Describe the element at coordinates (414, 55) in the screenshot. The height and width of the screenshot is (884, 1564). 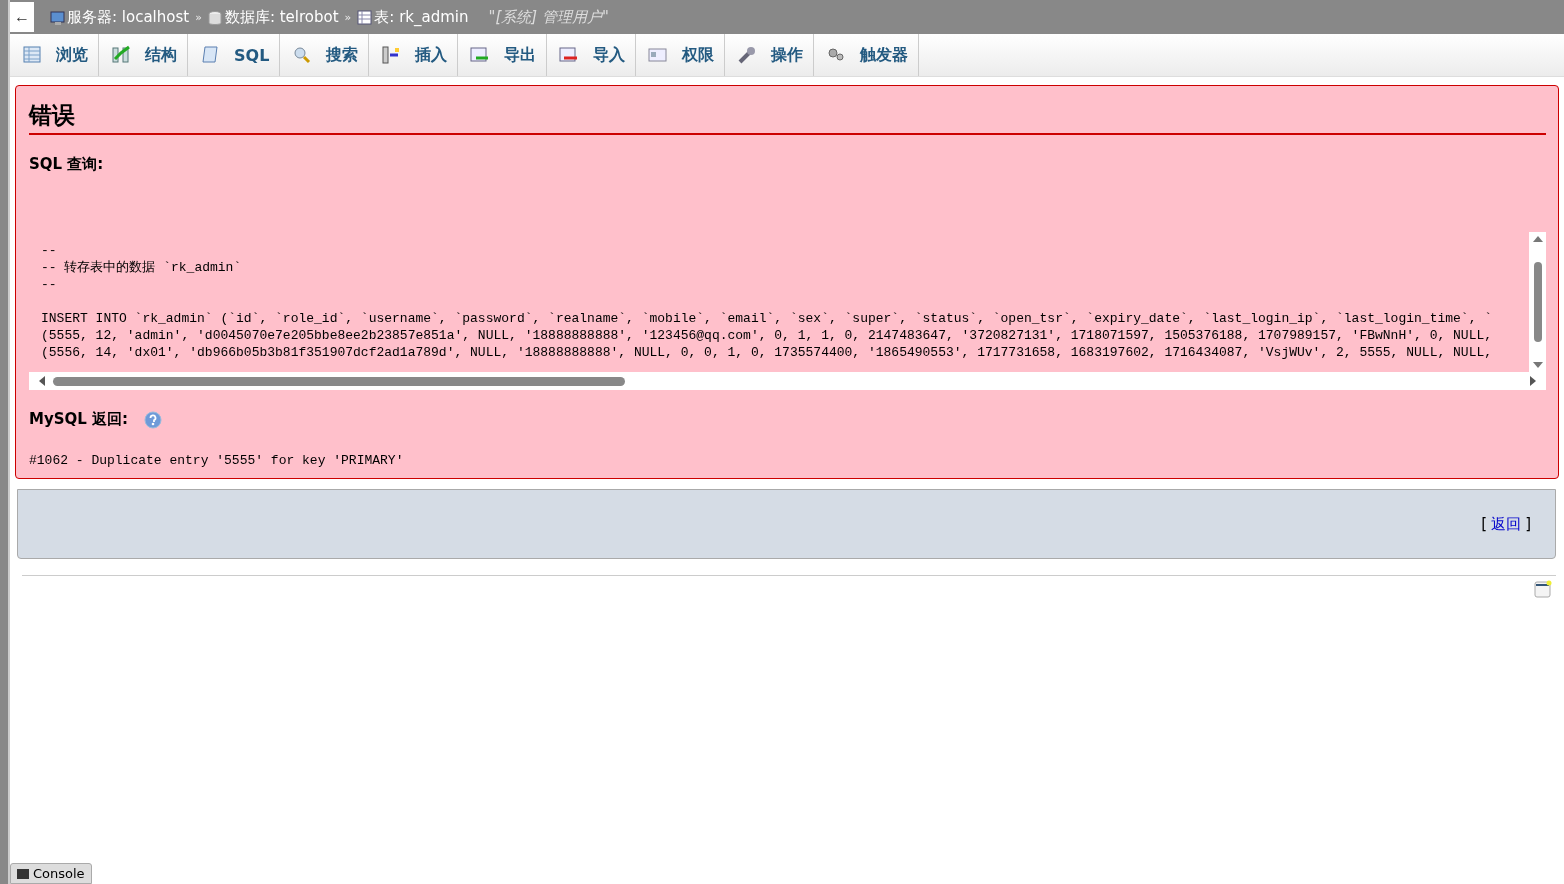
I see `tab: 插入` at that location.